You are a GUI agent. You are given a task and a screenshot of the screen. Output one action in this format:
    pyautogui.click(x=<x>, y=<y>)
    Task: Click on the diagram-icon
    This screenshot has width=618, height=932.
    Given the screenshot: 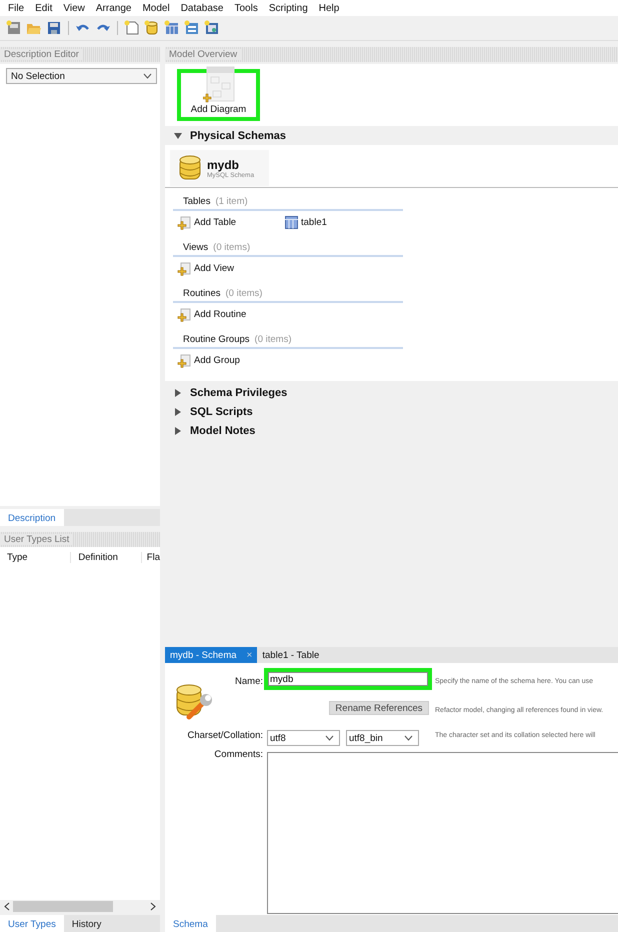 What is the action you would take?
    pyautogui.click(x=218, y=85)
    